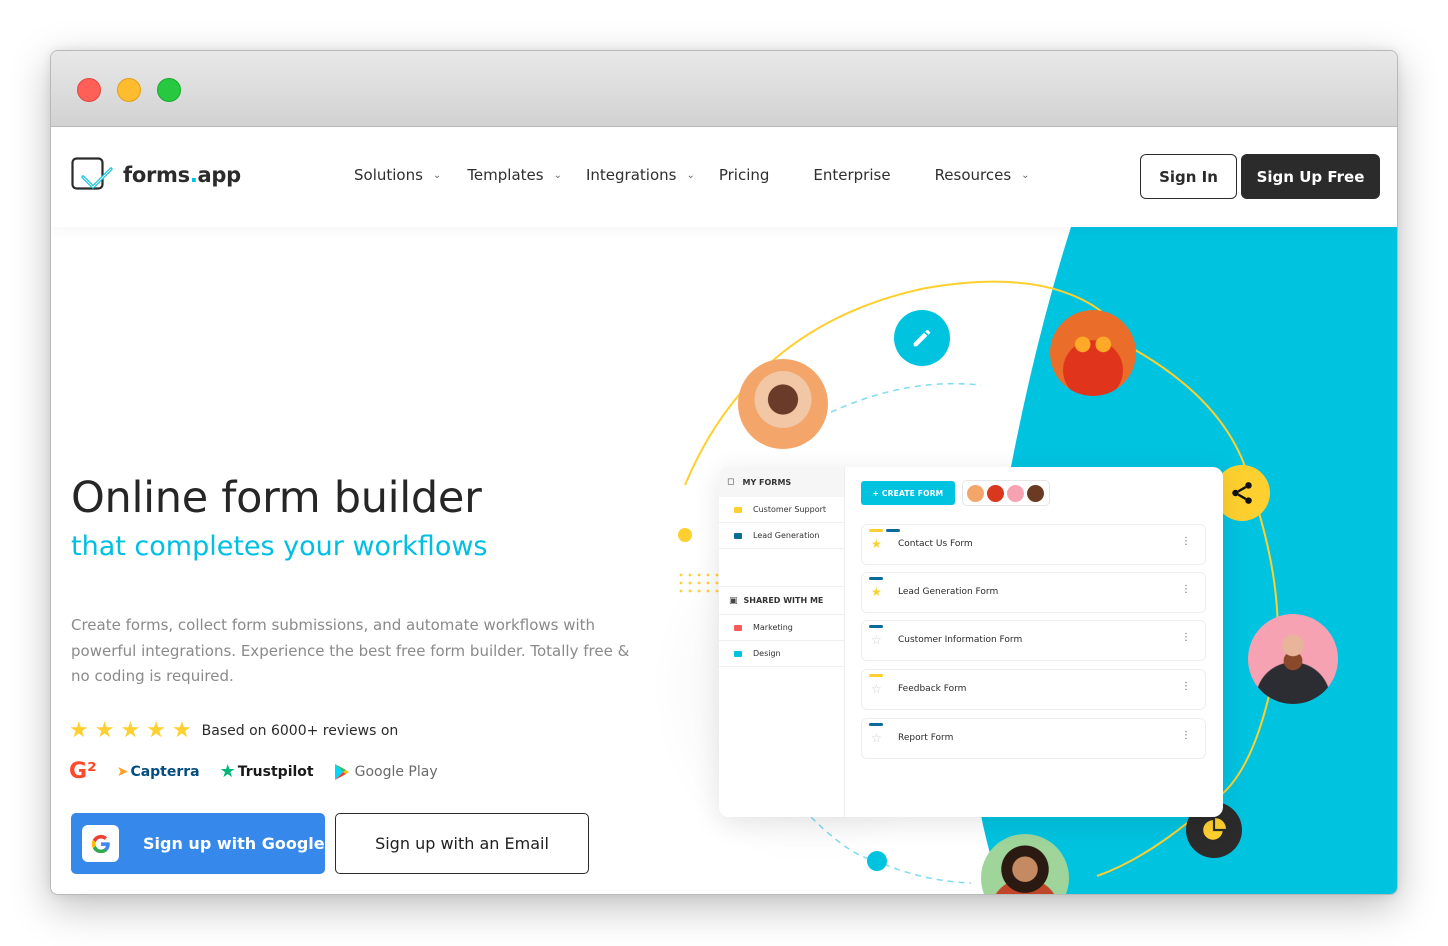 Image resolution: width=1448 pixels, height=946 pixels. Describe the element at coordinates (781, 482) in the screenshot. I see `my-forms-header: ◻ MY FORMS` at that location.